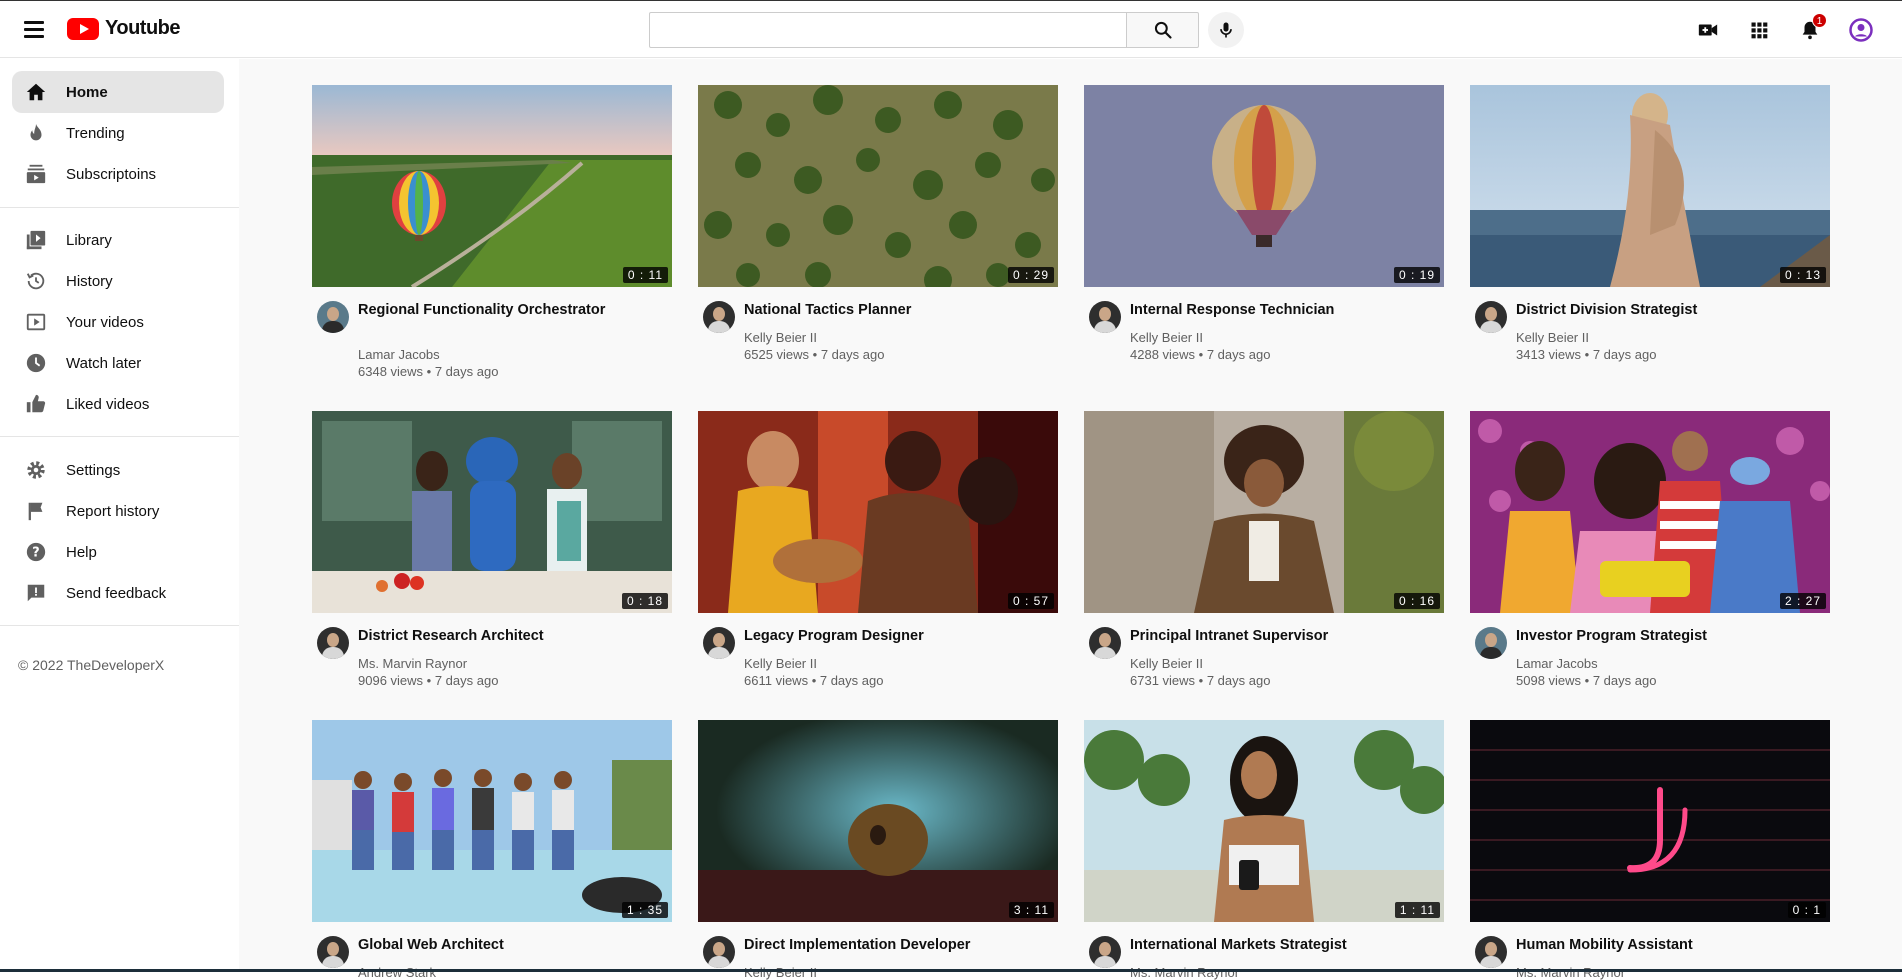  I want to click on voice-search-button, so click(1226, 30).